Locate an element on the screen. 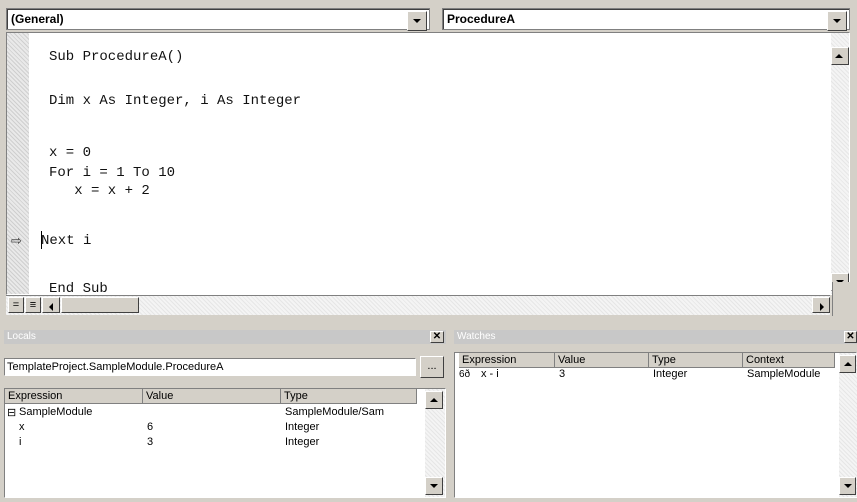 This screenshot has height=502, width=857. full-module-view-icon: ≡ is located at coordinates (33, 305).